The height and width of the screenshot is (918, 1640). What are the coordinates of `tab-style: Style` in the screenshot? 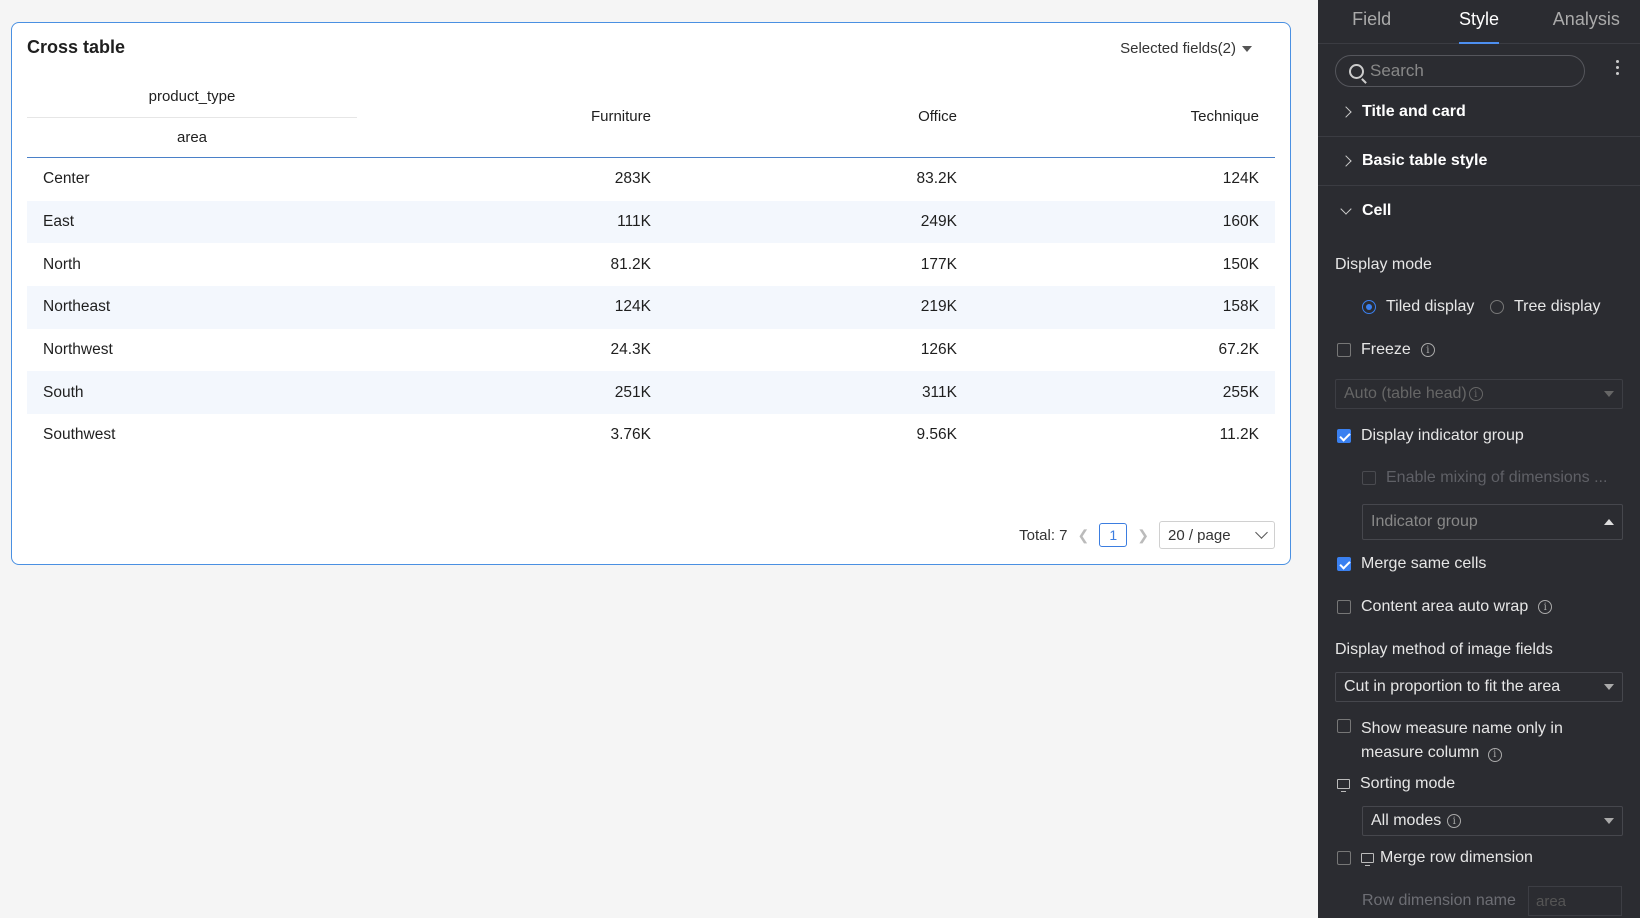 It's located at (1478, 21).